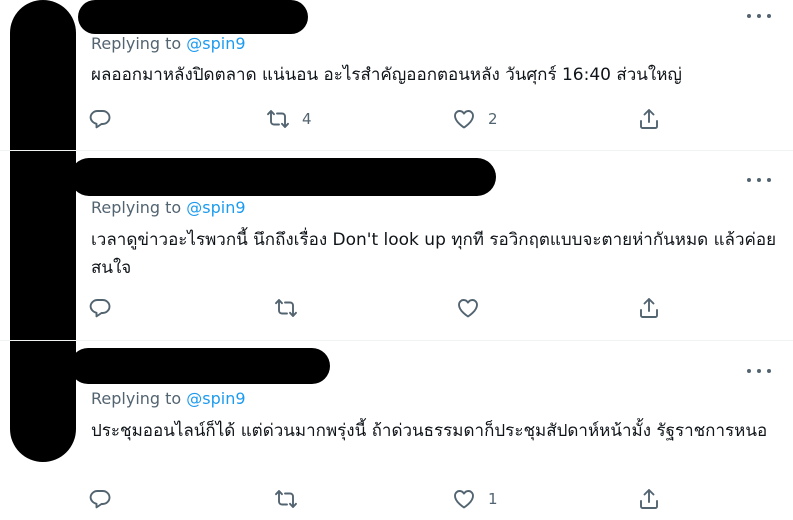 Image resolution: width=793 pixels, height=520 pixels. I want to click on tweet-actions: 1, so click(383, 499).